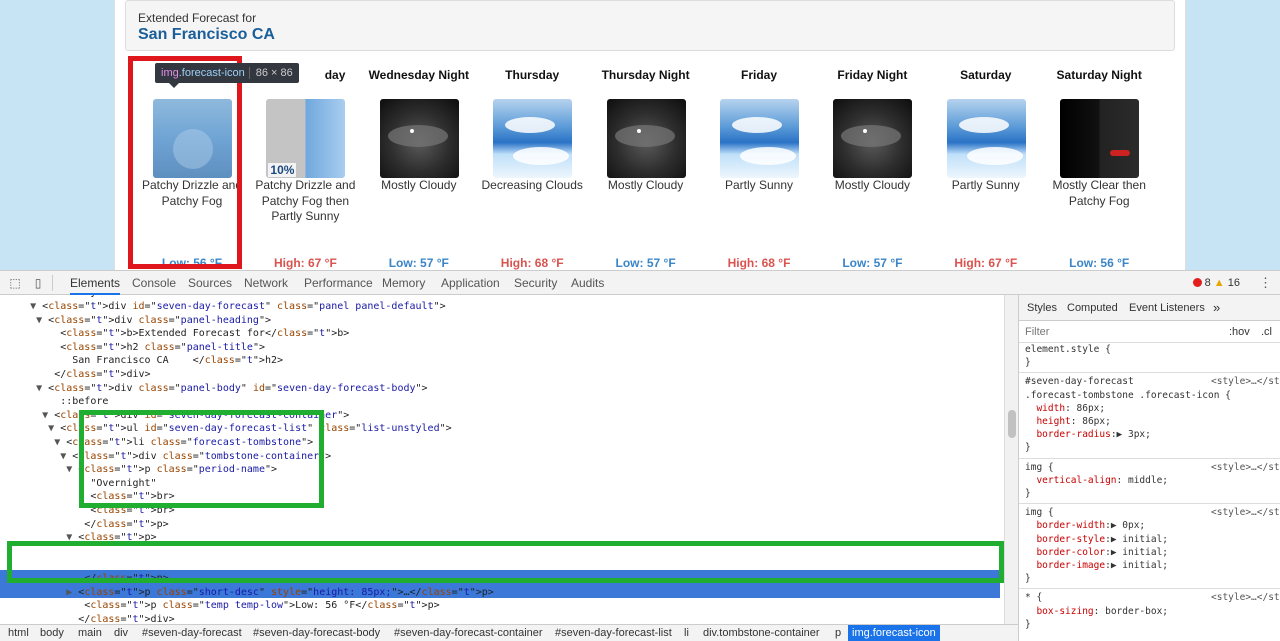  Describe the element at coordinates (15, 283) in the screenshot. I see `inspect-element-icon: ⬚` at that location.